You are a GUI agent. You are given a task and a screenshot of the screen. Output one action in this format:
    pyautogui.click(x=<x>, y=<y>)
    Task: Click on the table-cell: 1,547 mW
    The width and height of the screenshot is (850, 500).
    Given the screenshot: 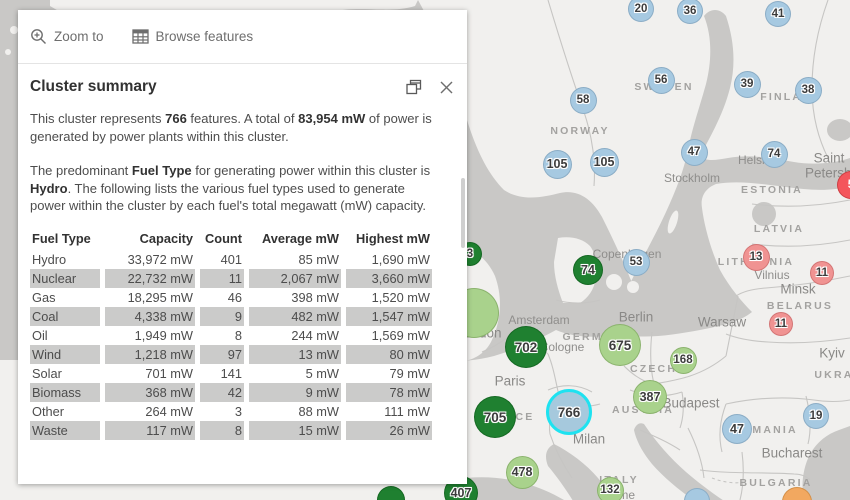 What is the action you would take?
    pyautogui.click(x=389, y=316)
    